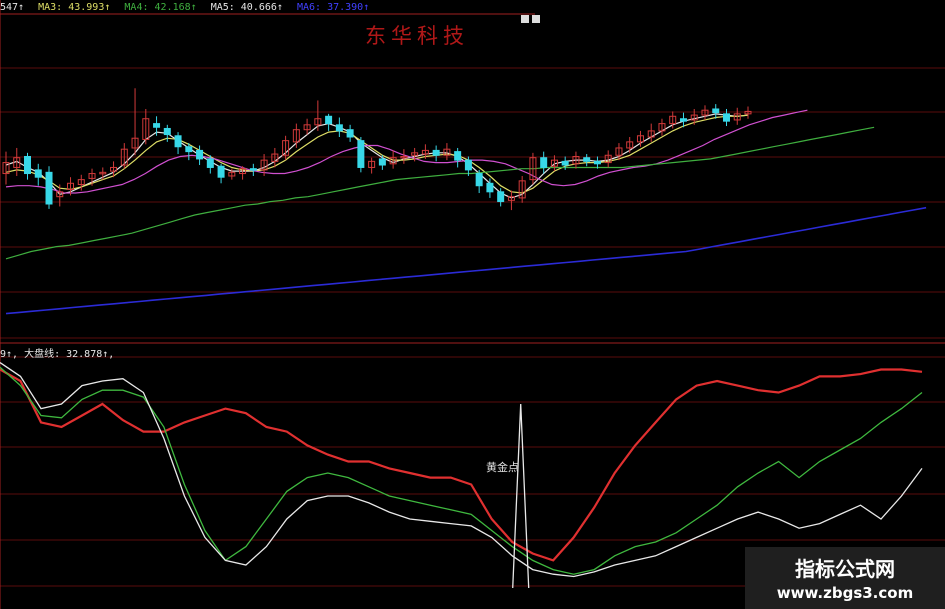 Image resolution: width=945 pixels, height=609 pixels. What do you see at coordinates (525, 19) in the screenshot?
I see `restore-icon` at bounding box center [525, 19].